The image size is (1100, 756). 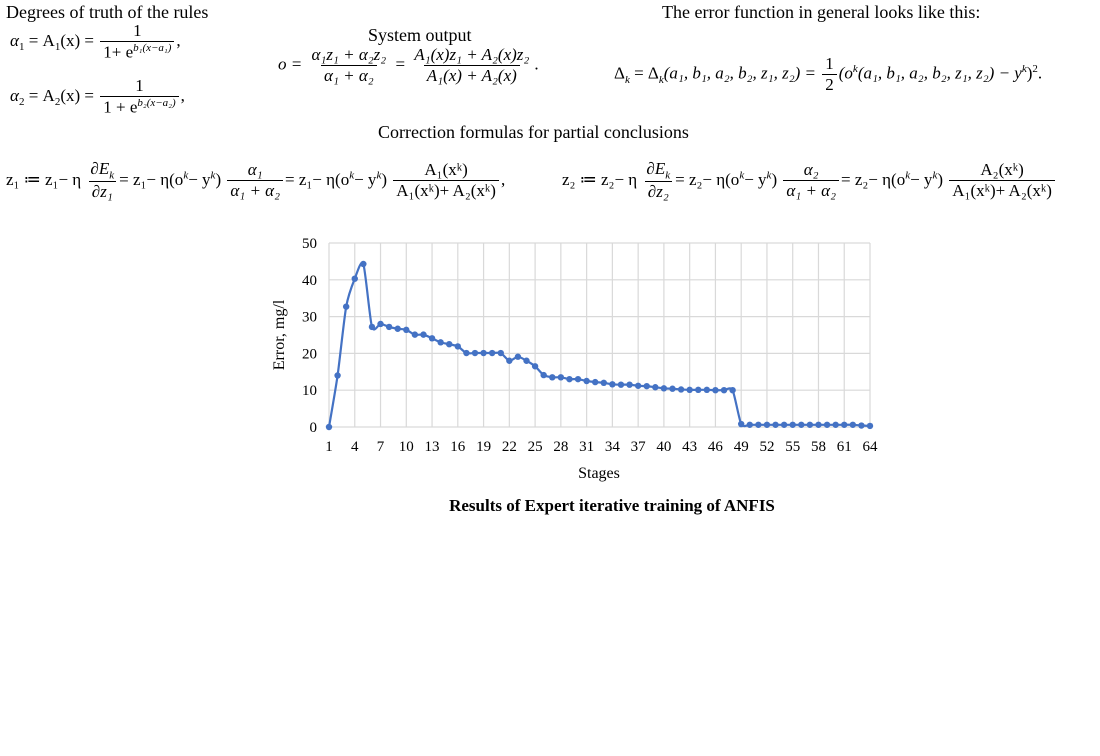 What do you see at coordinates (707, 179) in the screenshot?
I see `z2-part2: = z₂− η(o` at bounding box center [707, 179].